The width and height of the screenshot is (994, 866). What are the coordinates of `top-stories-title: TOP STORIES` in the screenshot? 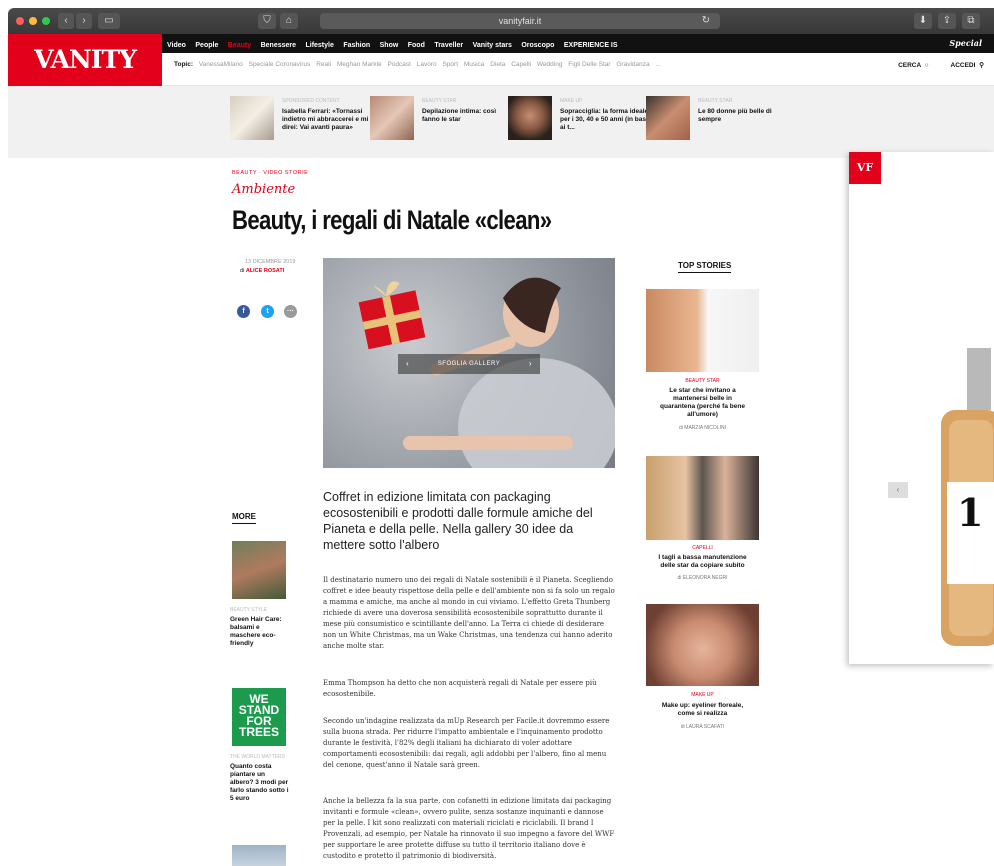 It's located at (705, 267).